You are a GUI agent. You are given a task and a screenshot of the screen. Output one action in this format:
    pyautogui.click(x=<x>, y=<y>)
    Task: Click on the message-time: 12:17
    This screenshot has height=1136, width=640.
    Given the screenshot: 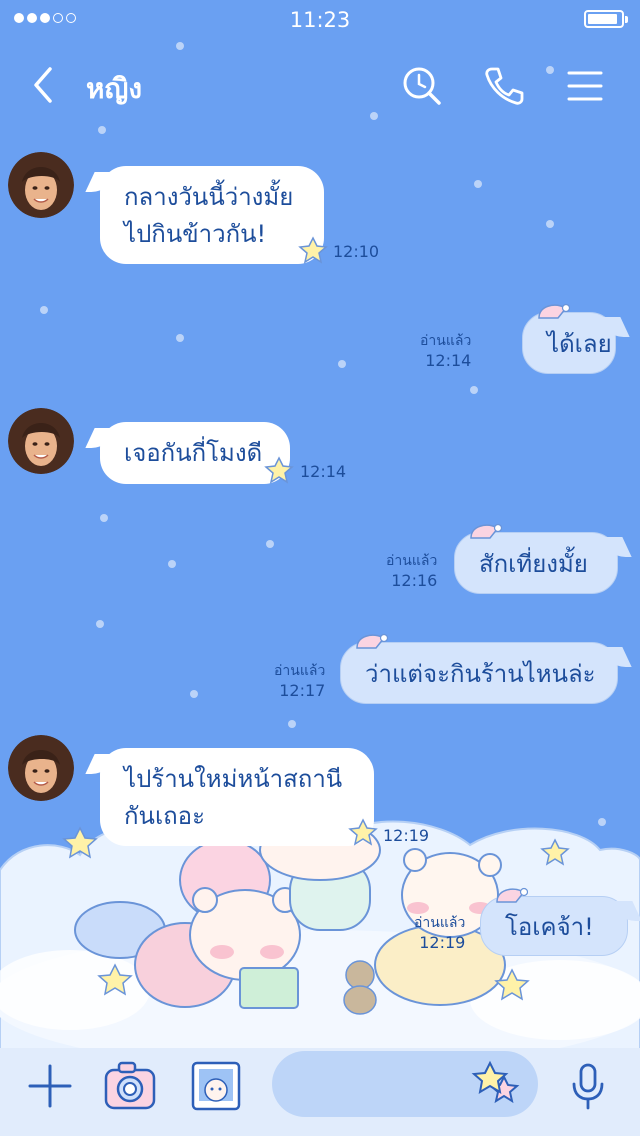 What is the action you would take?
    pyautogui.click(x=302, y=690)
    